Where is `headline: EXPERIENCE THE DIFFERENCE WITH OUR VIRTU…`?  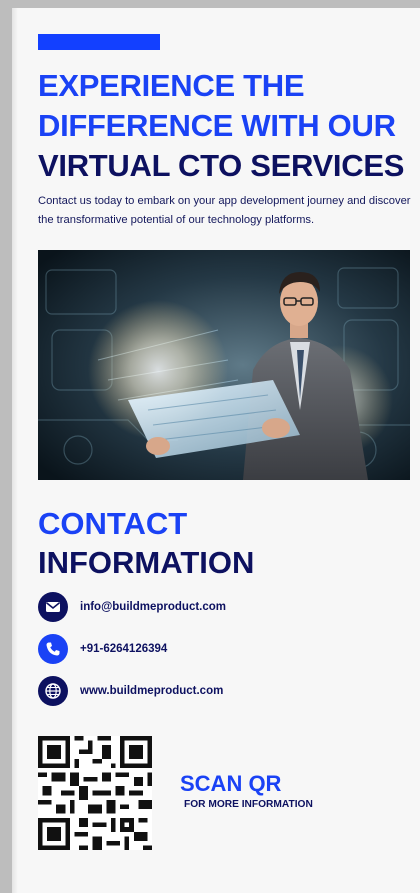
headline: EXPERIENCE THE DIFFERENCE WITH OUR VIRTU… is located at coordinates (229, 126).